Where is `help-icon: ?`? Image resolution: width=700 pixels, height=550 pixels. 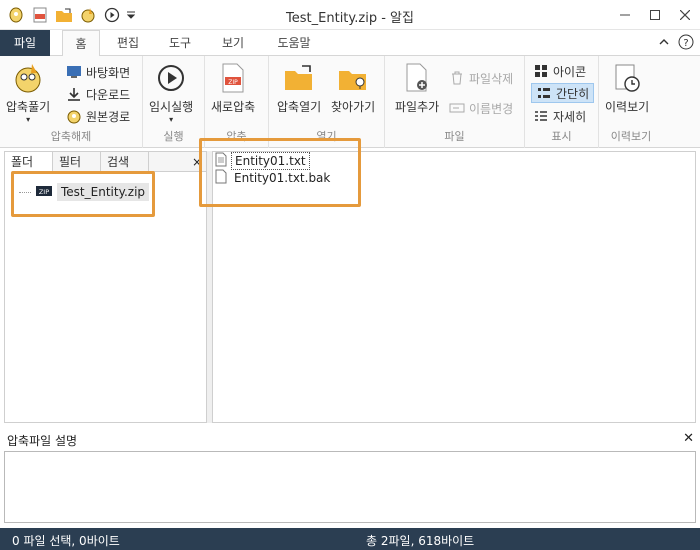 help-icon: ? is located at coordinates (686, 43).